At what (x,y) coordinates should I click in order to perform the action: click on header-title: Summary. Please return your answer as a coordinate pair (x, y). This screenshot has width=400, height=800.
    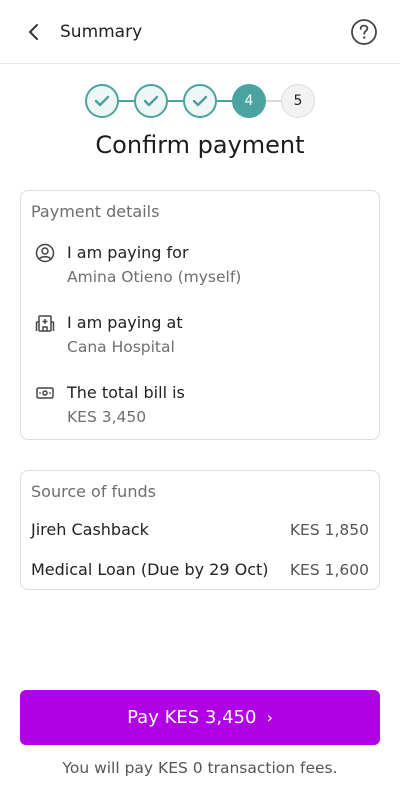
    Looking at the image, I should click on (101, 32).